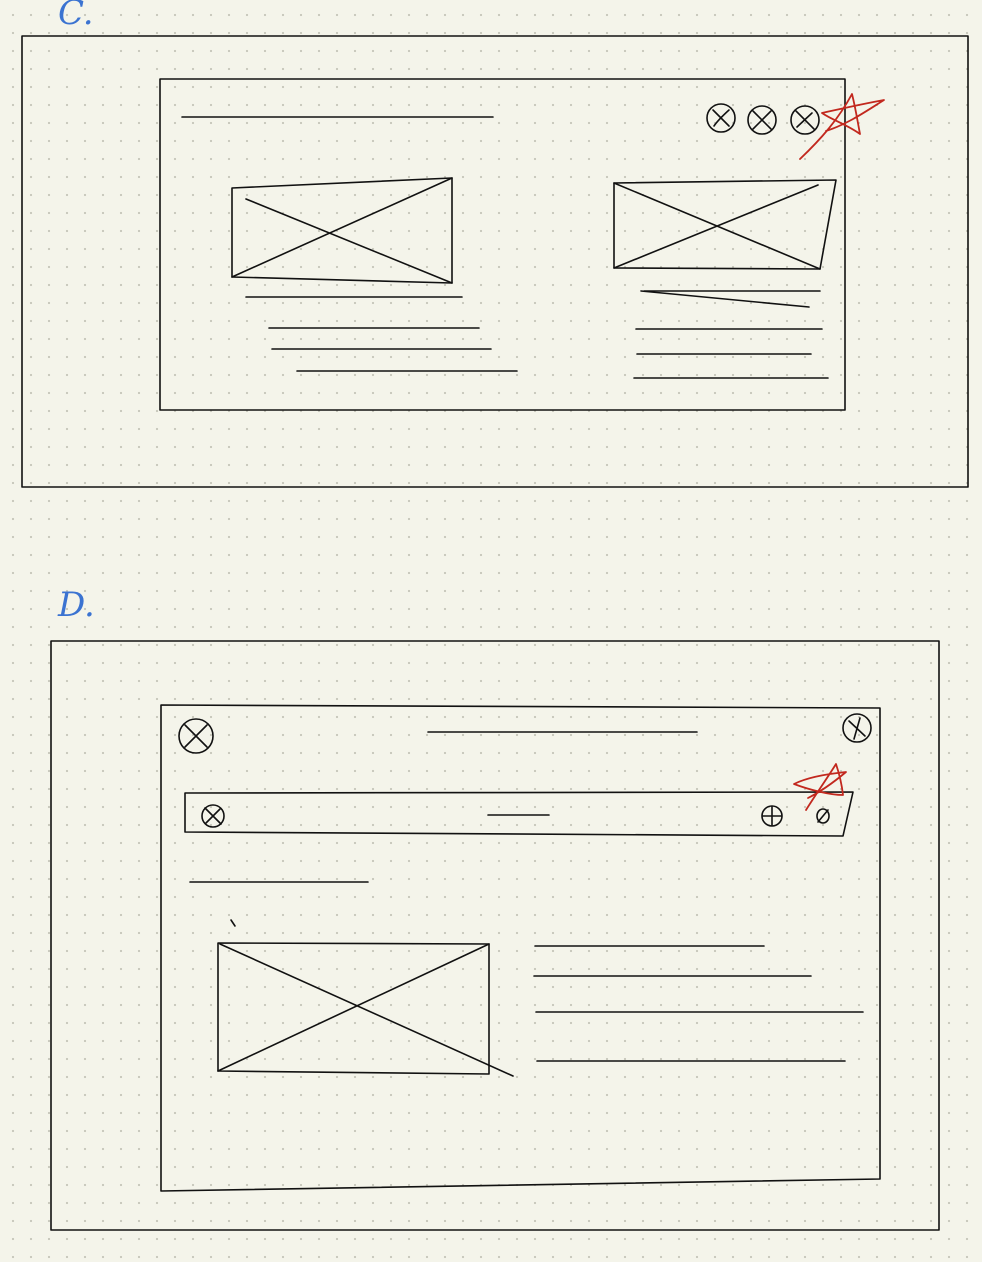  I want to click on image-placeholder-right-c, so click(725, 224).